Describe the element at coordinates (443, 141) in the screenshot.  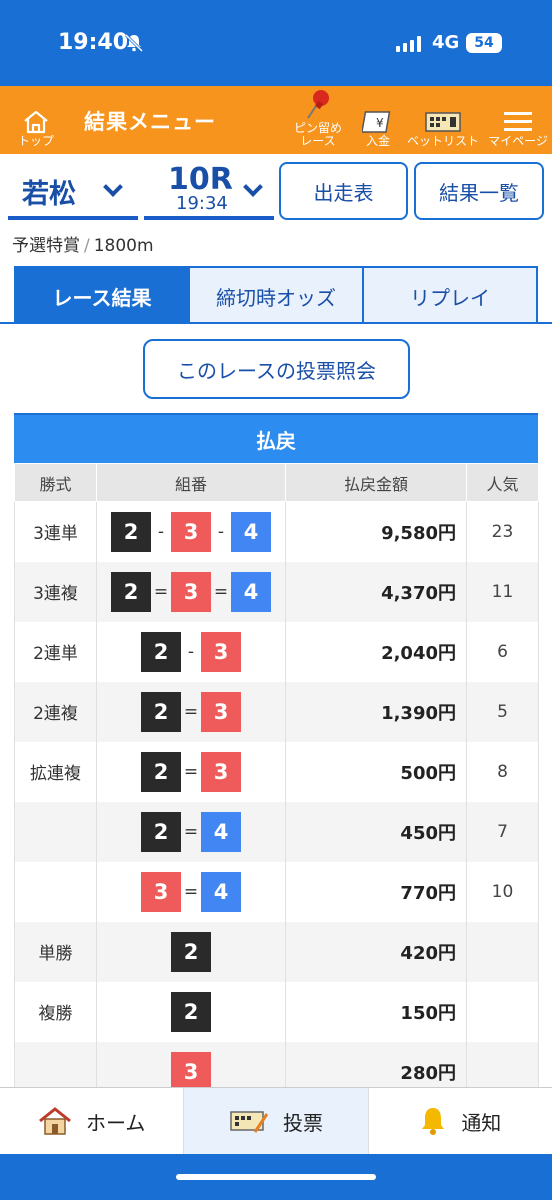
I see `betlist-label: ベットリスト` at that location.